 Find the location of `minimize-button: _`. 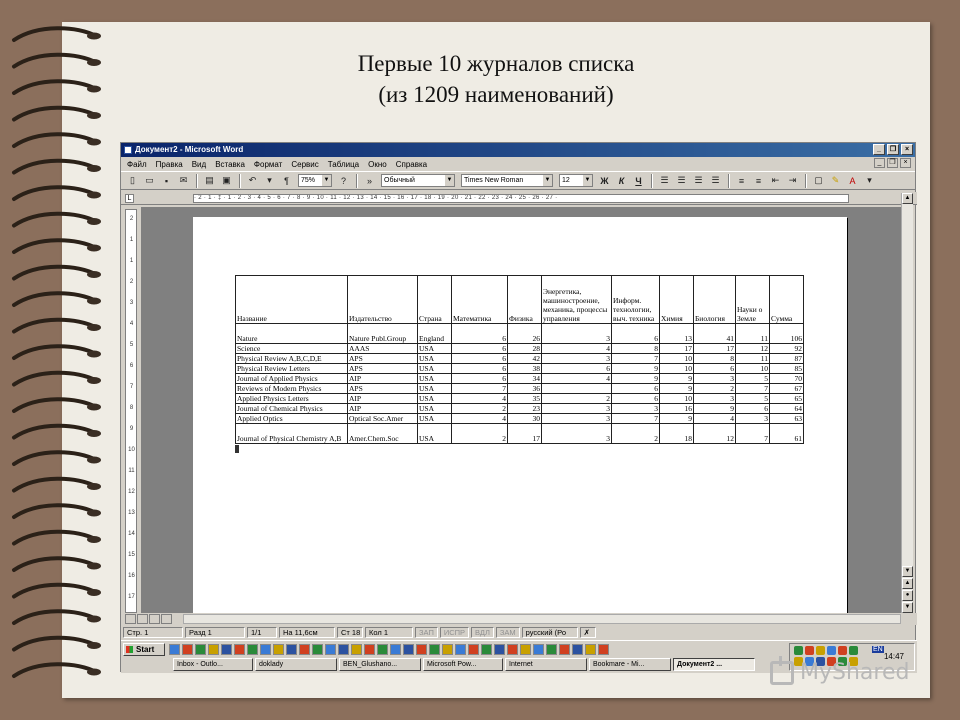

minimize-button: _ is located at coordinates (879, 149).